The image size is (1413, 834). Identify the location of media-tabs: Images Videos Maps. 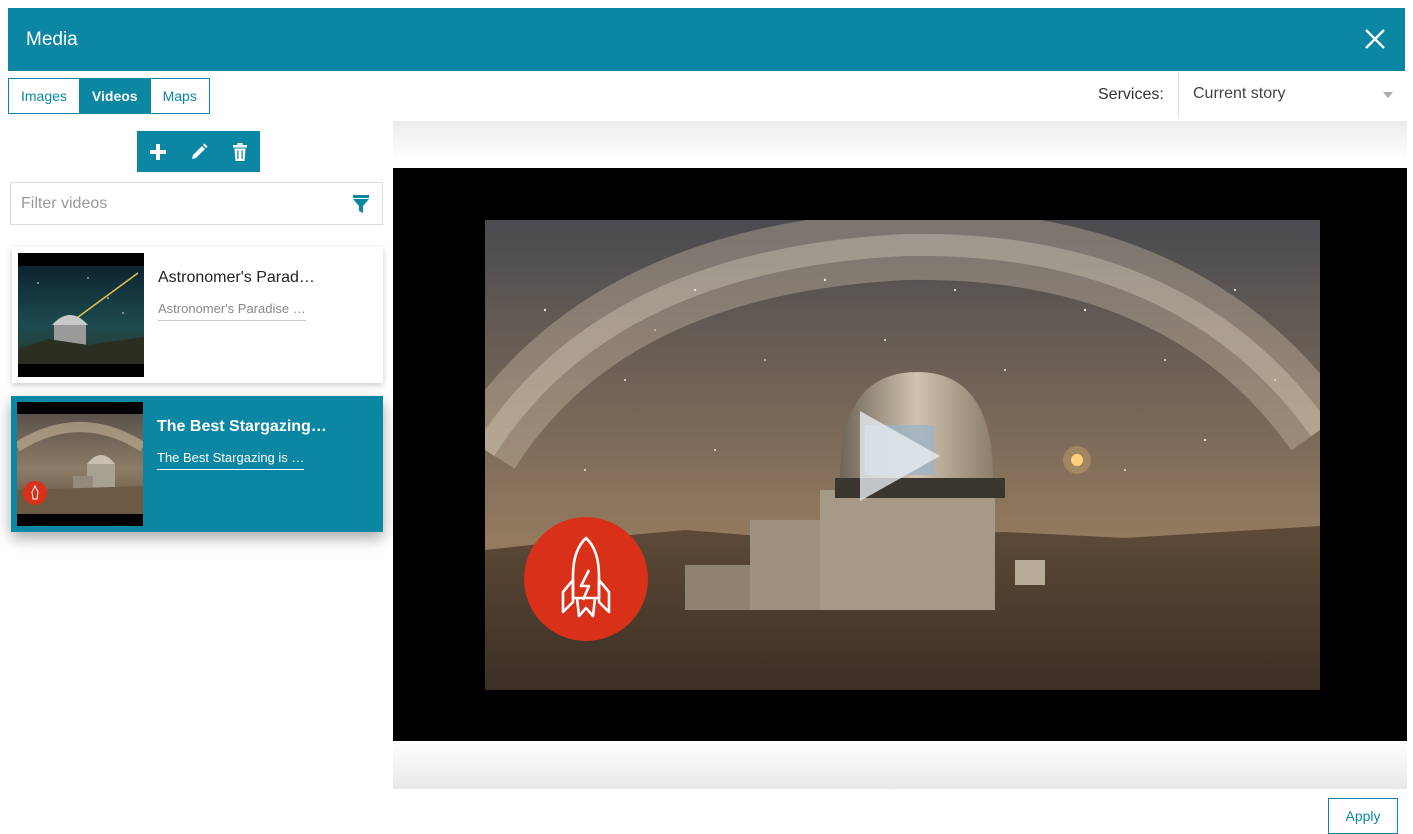
(109, 96).